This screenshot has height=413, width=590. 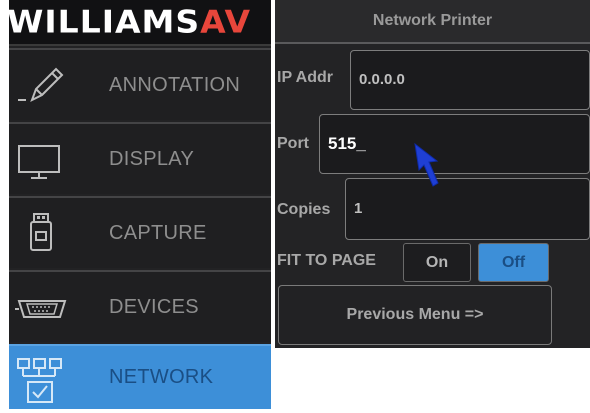 I want to click on nav-item-display: DISPLAY, so click(x=140, y=158).